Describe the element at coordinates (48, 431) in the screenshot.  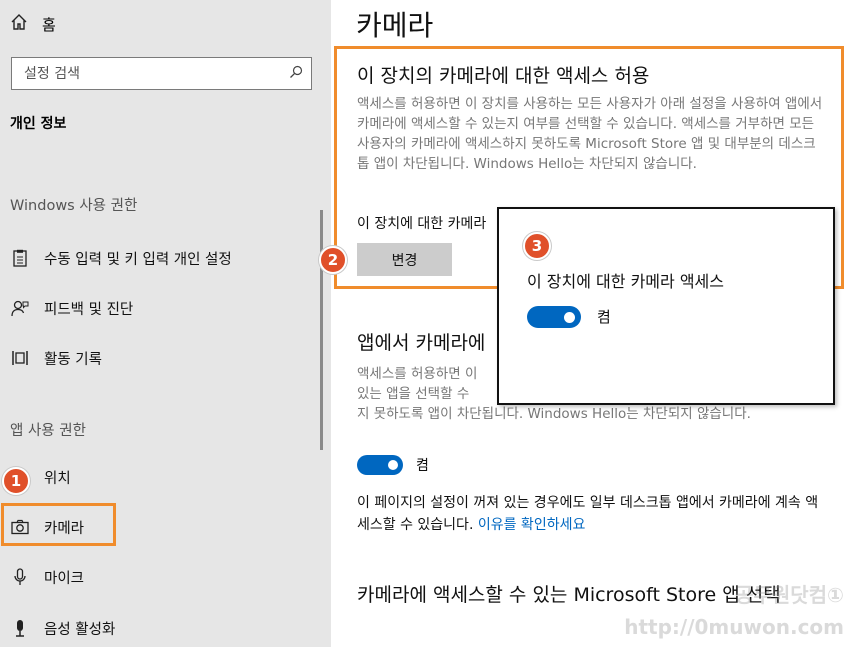
I see `sidebar-group-app: 앱 사용 권한` at that location.